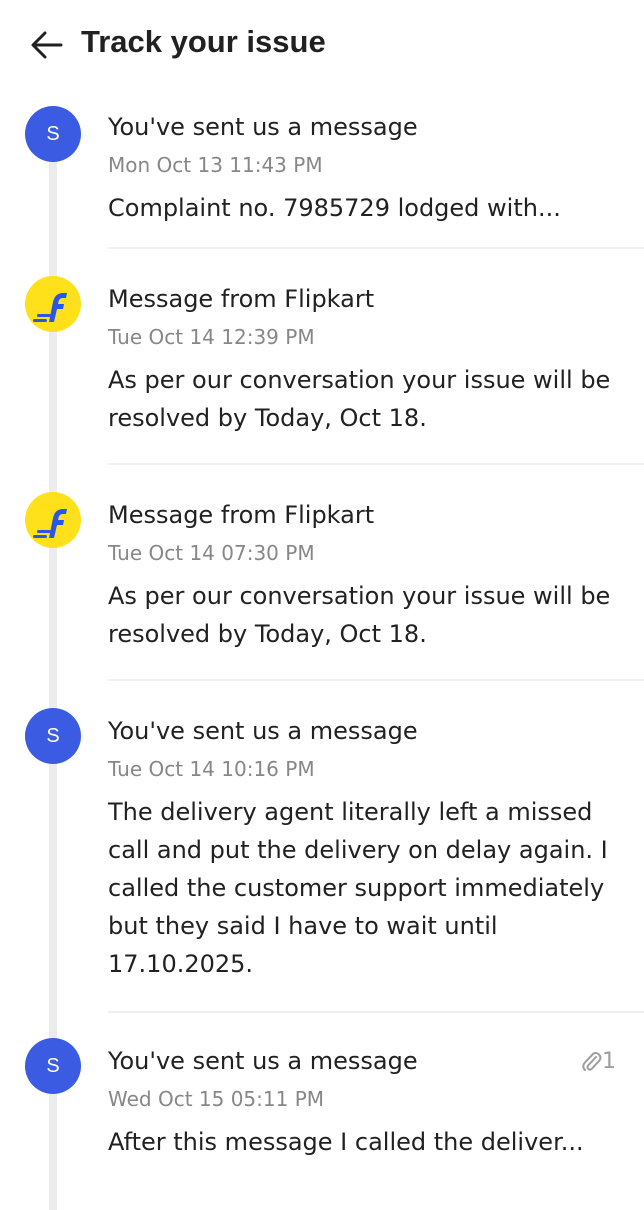  Describe the element at coordinates (211, 337) in the screenshot. I see `entry-timestamp: Tue Oct 14 12:39 PM` at that location.